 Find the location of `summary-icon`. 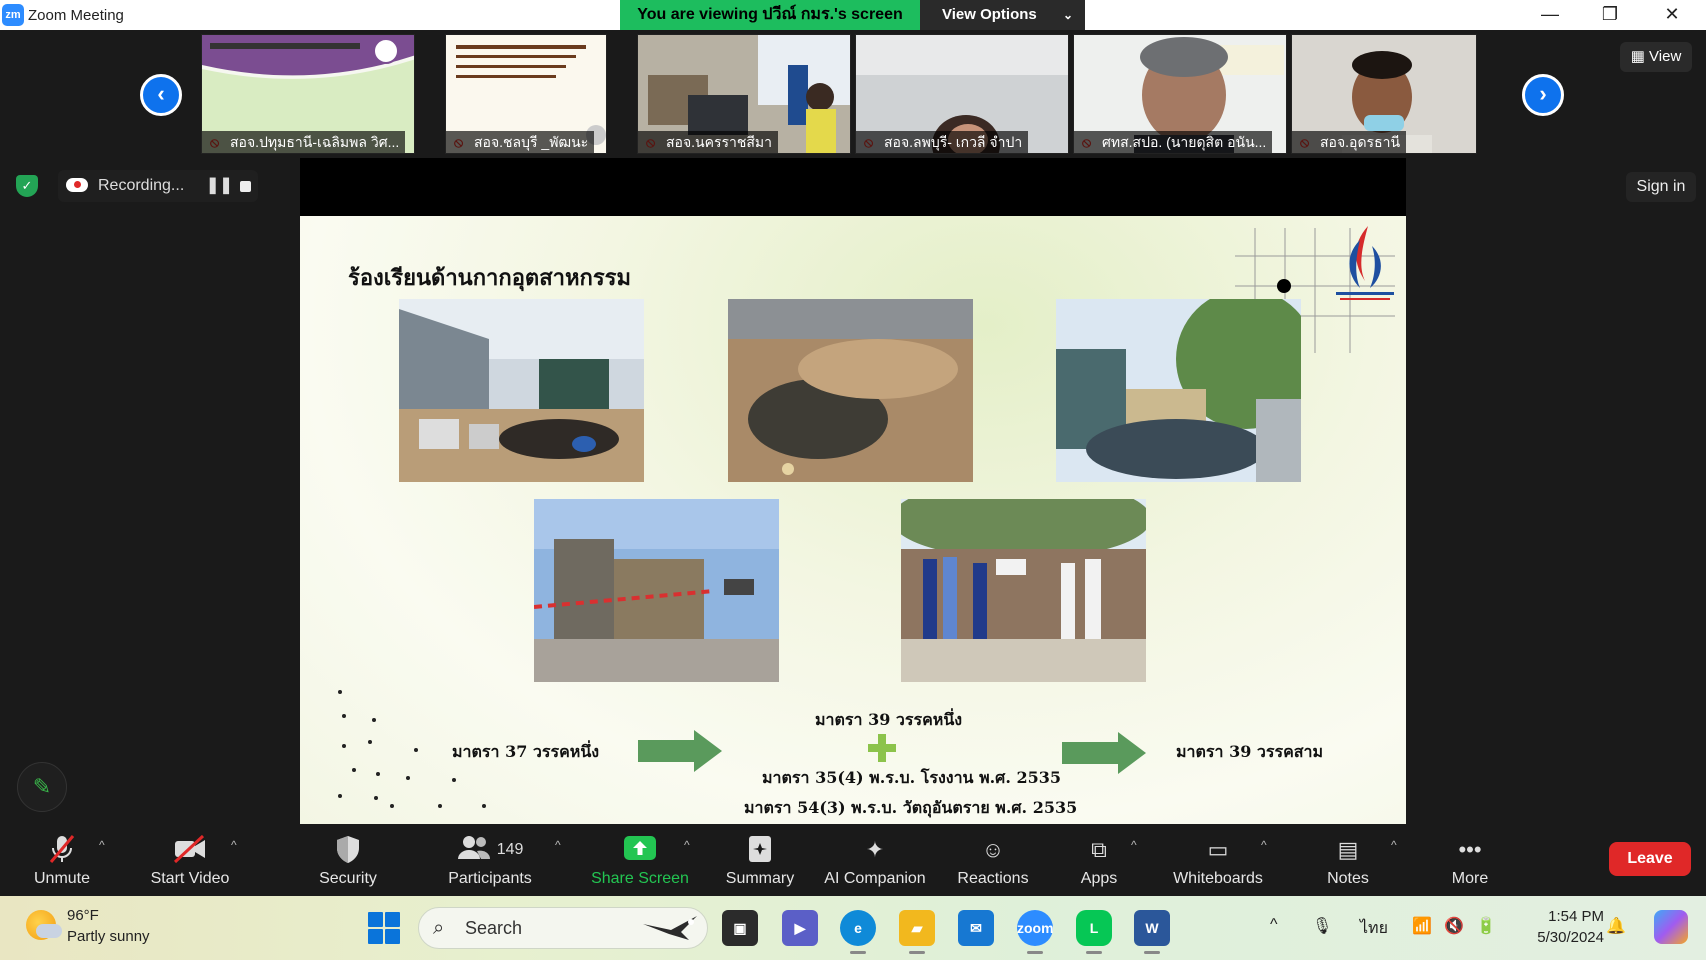

summary-icon is located at coordinates (760, 850).